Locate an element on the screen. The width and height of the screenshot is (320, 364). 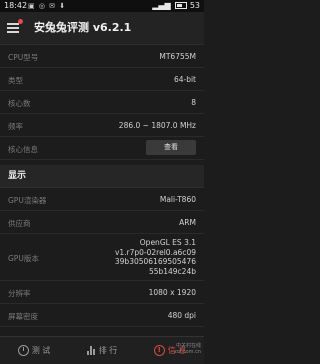
status-right: ▂▄▆ 53 is located at coordinates (176, 6).